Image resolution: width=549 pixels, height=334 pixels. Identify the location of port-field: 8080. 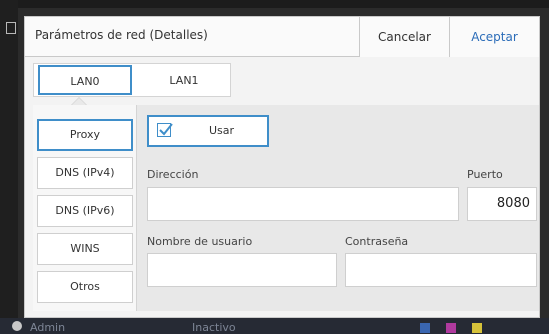
(502, 204).